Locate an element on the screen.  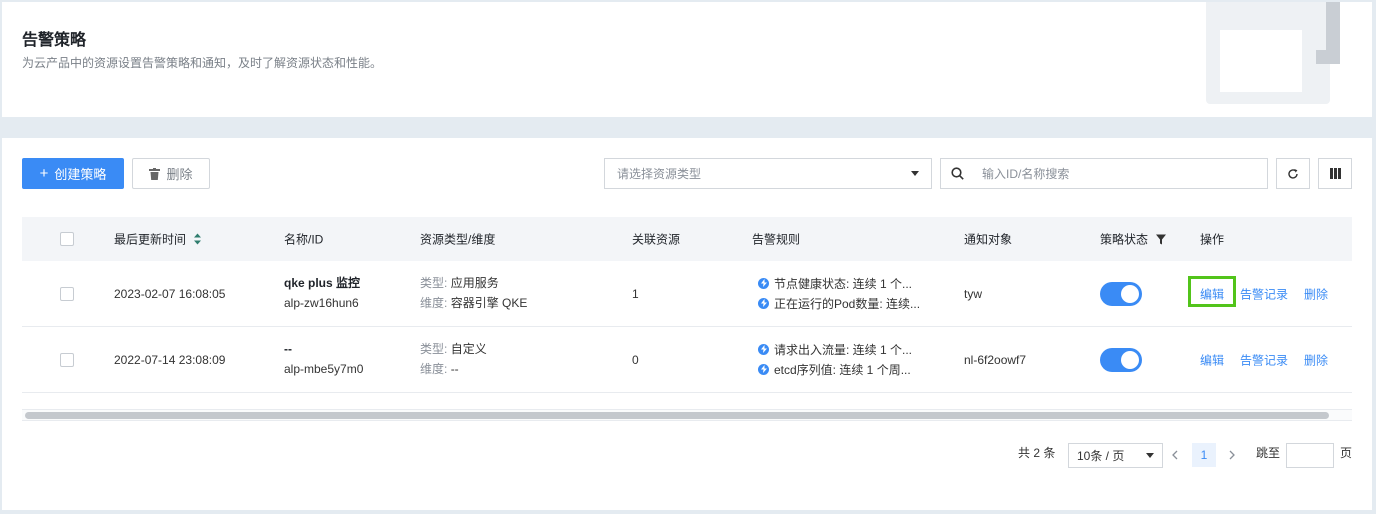
resource-count: 1 is located at coordinates (635, 293).